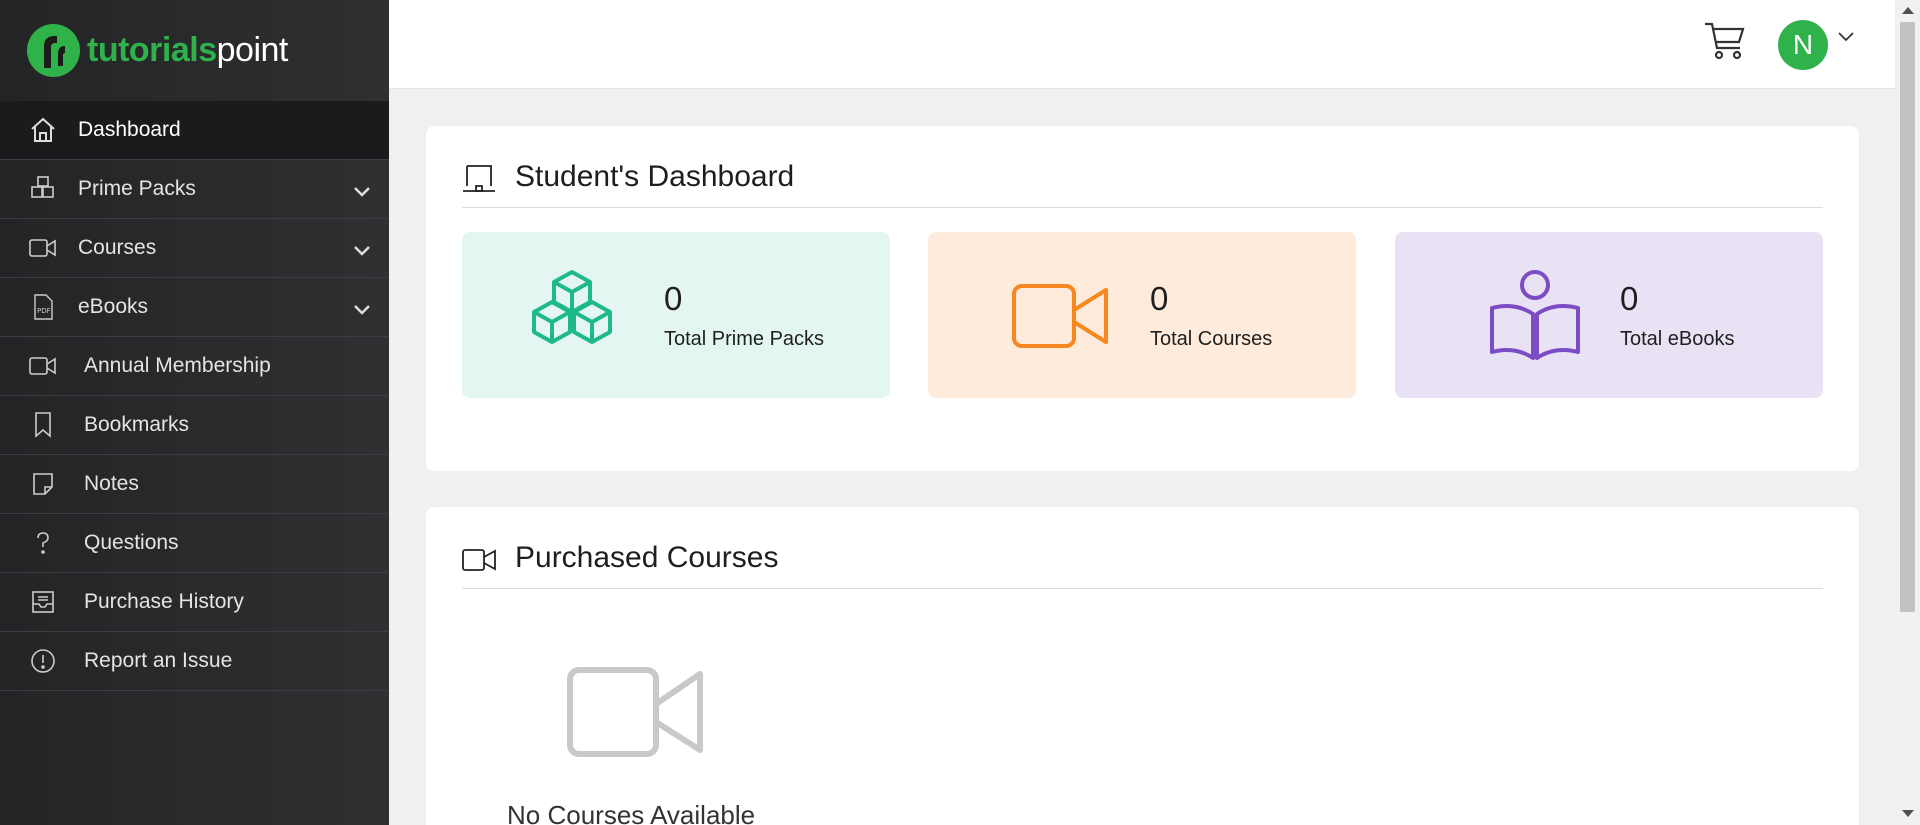  I want to click on sidebar-item-label: Report an Issue, so click(158, 660).